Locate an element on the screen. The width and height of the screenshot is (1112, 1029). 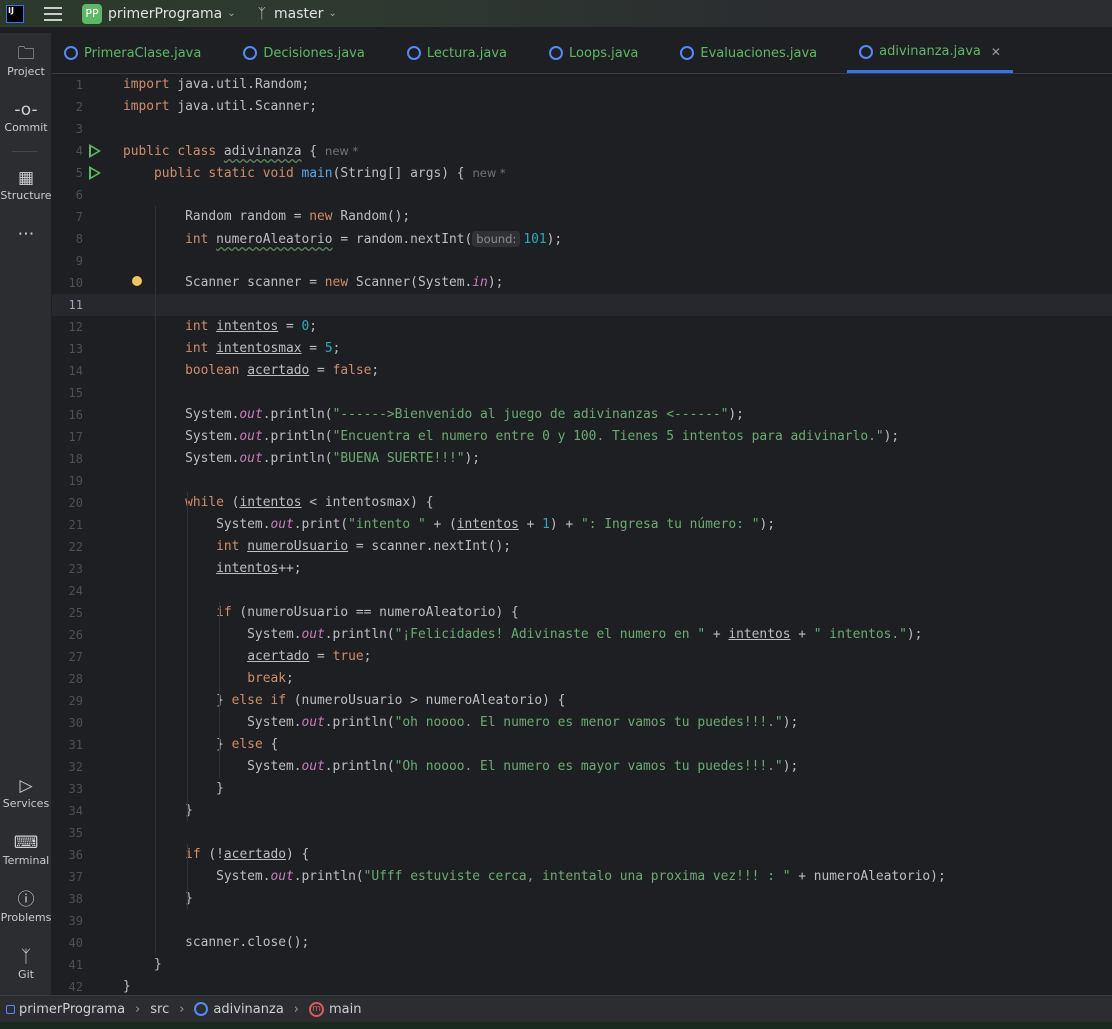
breadcrumb-src: src is located at coordinates (159, 1009).